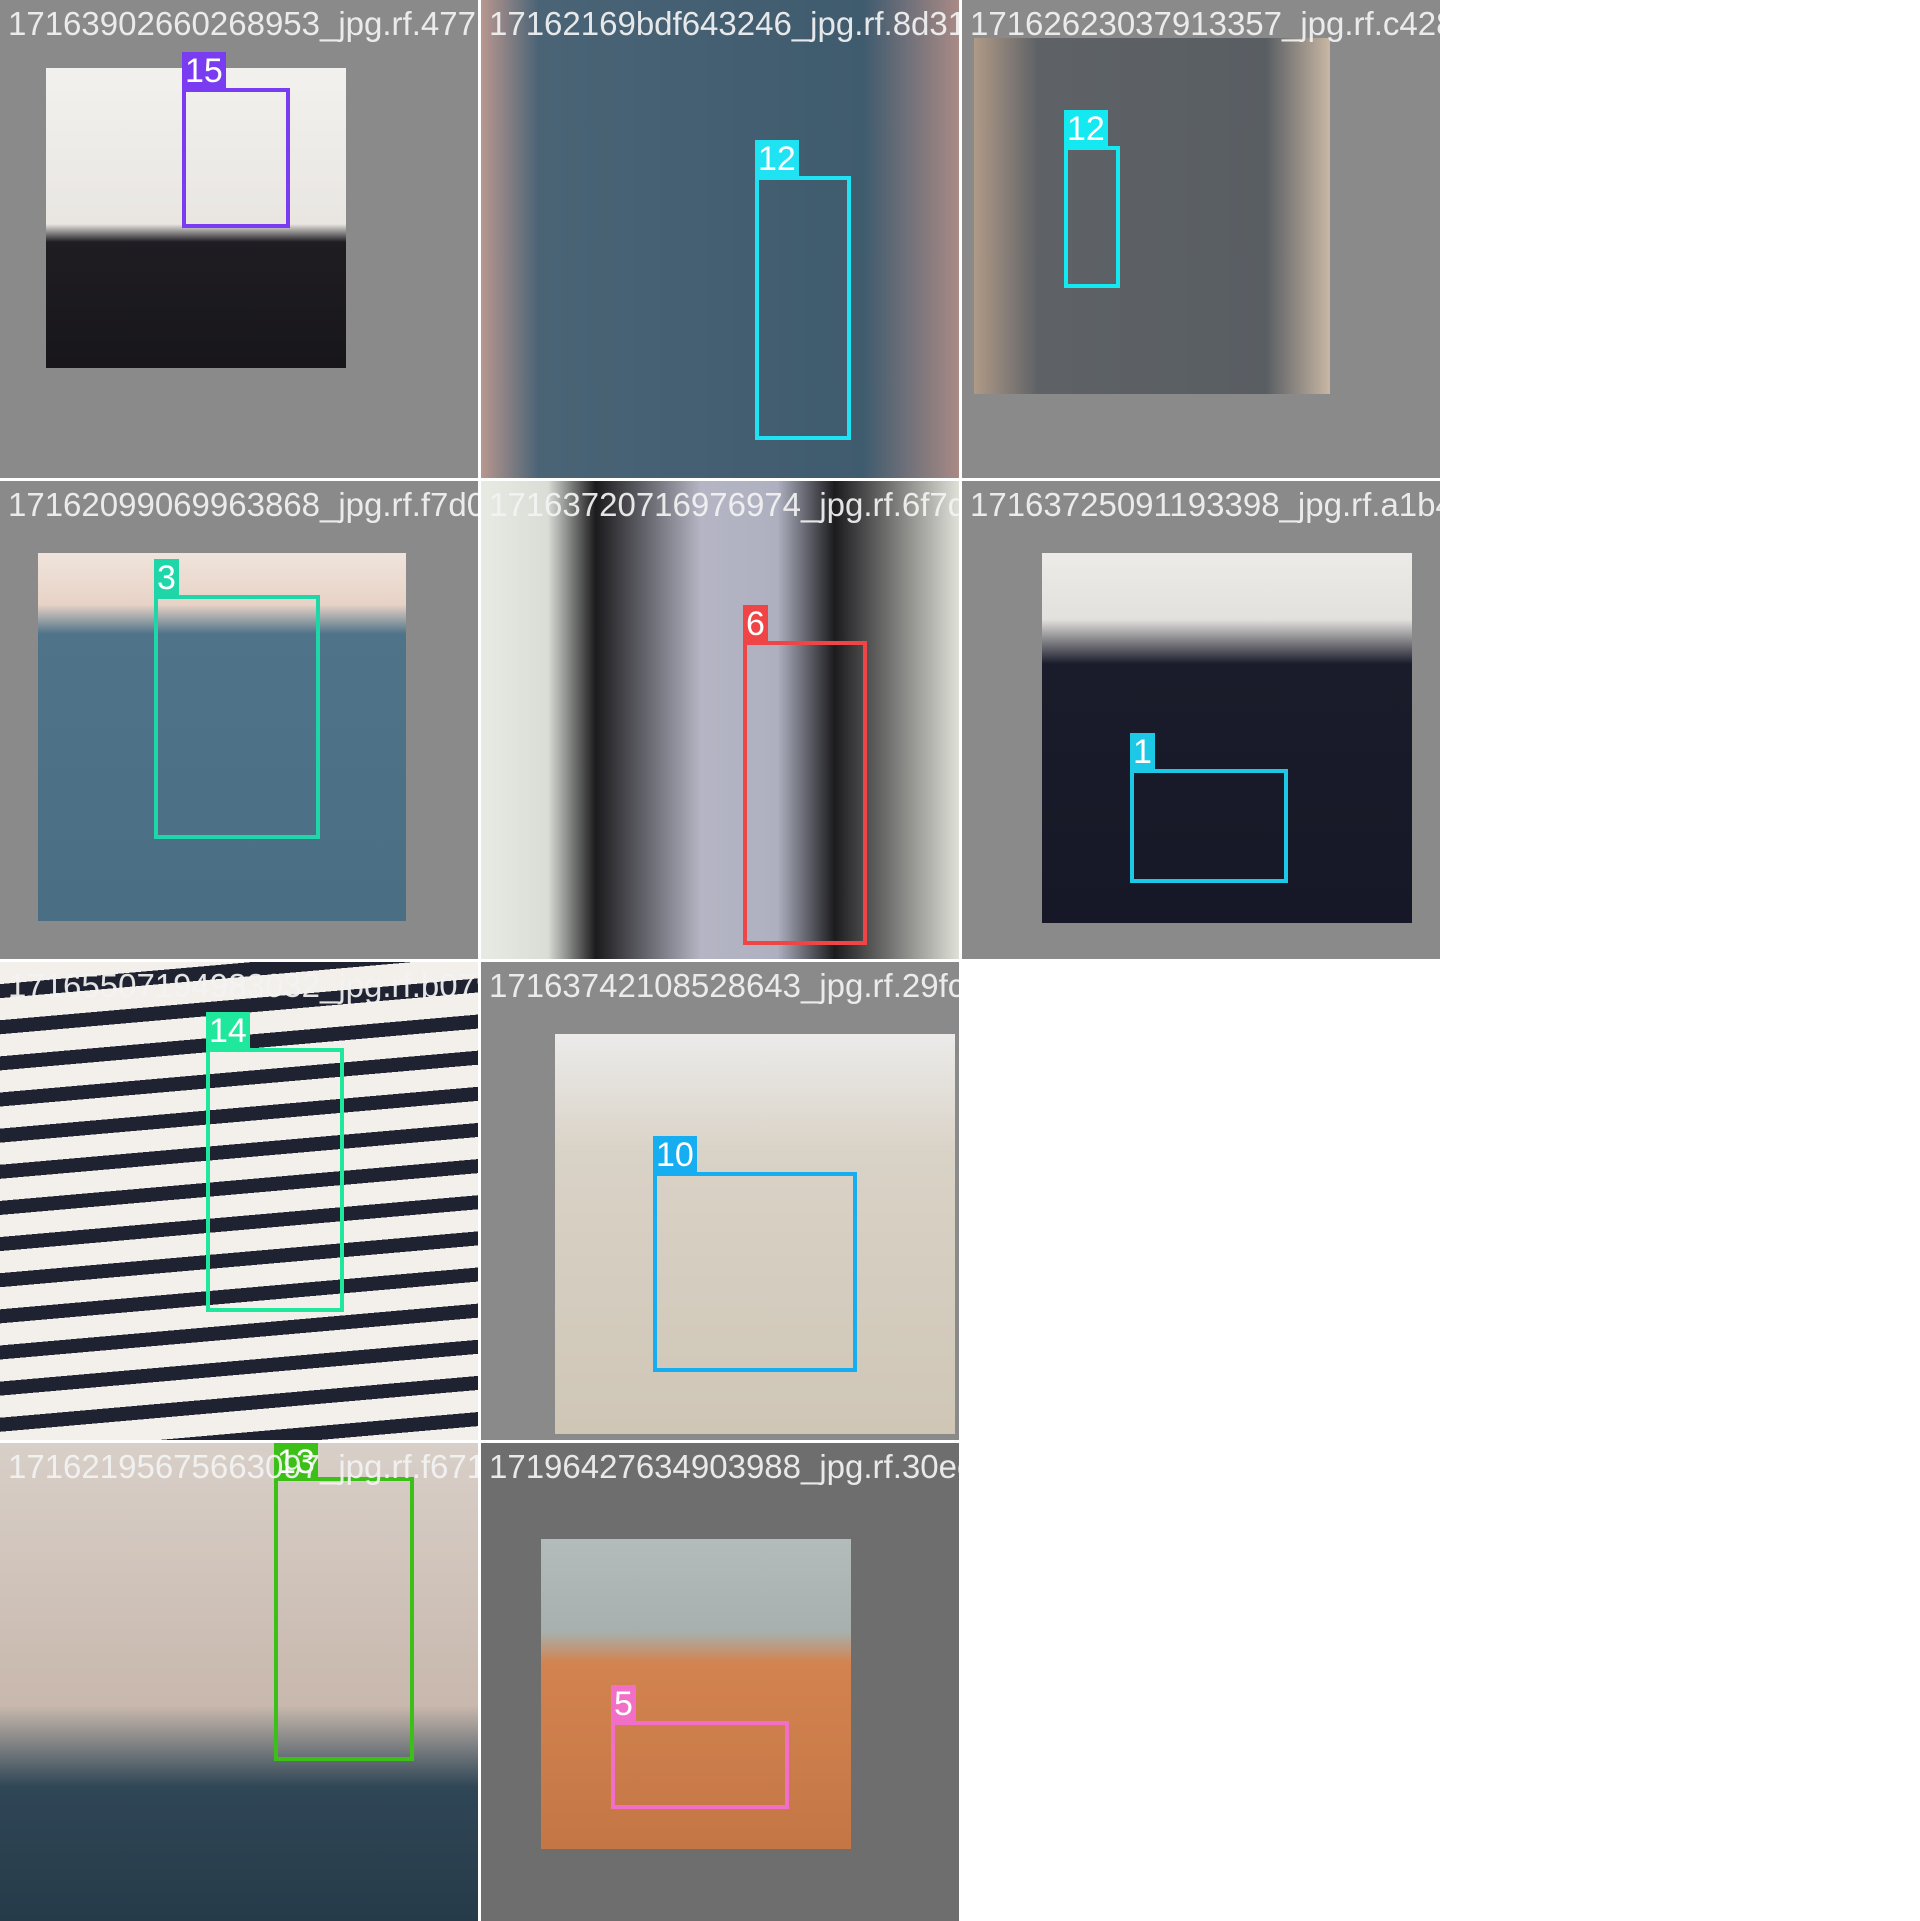 The image size is (1920, 1921). What do you see at coordinates (228, 1031) in the screenshot?
I see `class-label: 14` at bounding box center [228, 1031].